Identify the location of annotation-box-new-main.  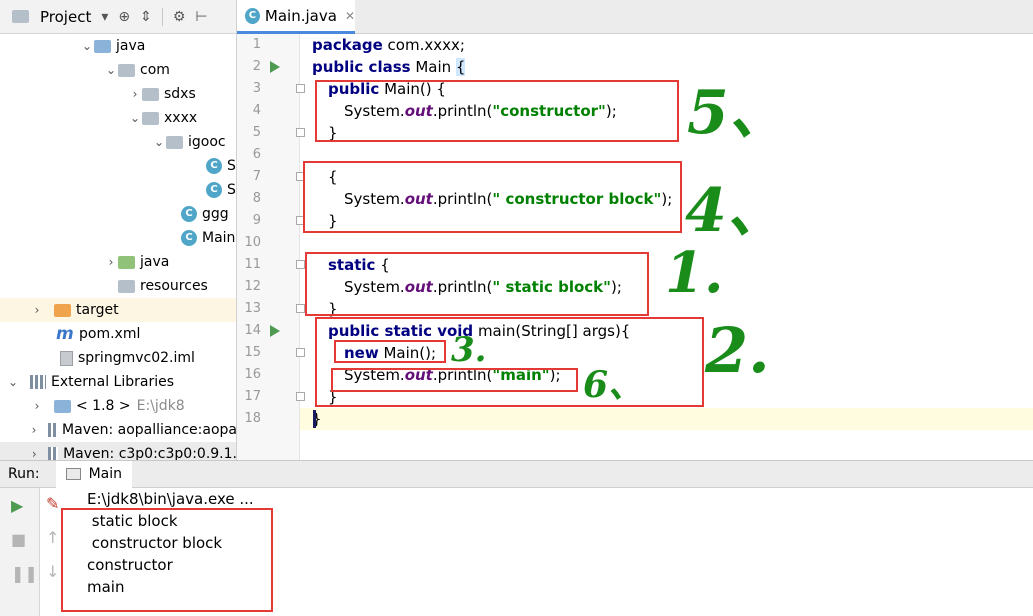
(390, 351).